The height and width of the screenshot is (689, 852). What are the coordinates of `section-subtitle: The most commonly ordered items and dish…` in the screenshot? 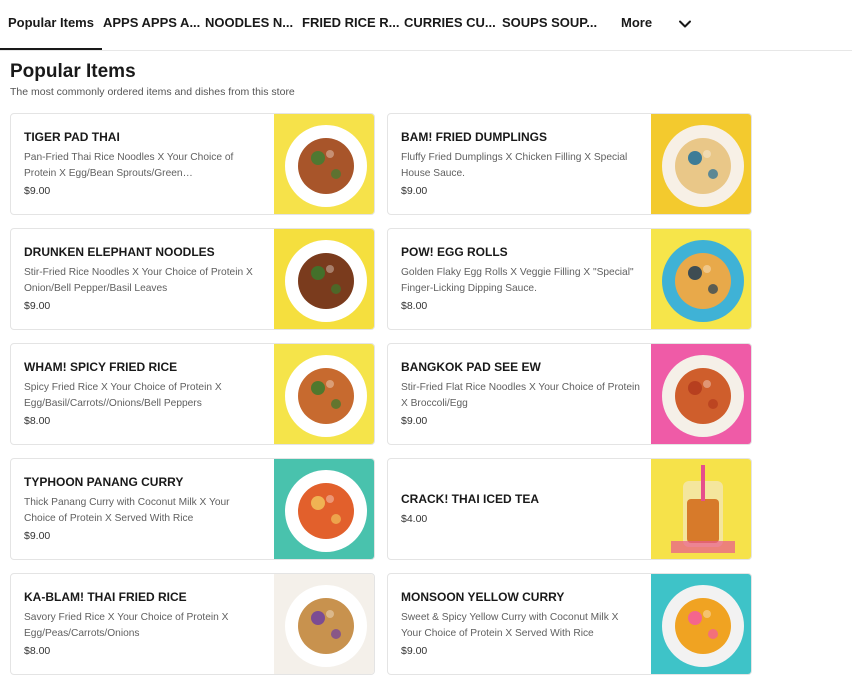 It's located at (152, 92).